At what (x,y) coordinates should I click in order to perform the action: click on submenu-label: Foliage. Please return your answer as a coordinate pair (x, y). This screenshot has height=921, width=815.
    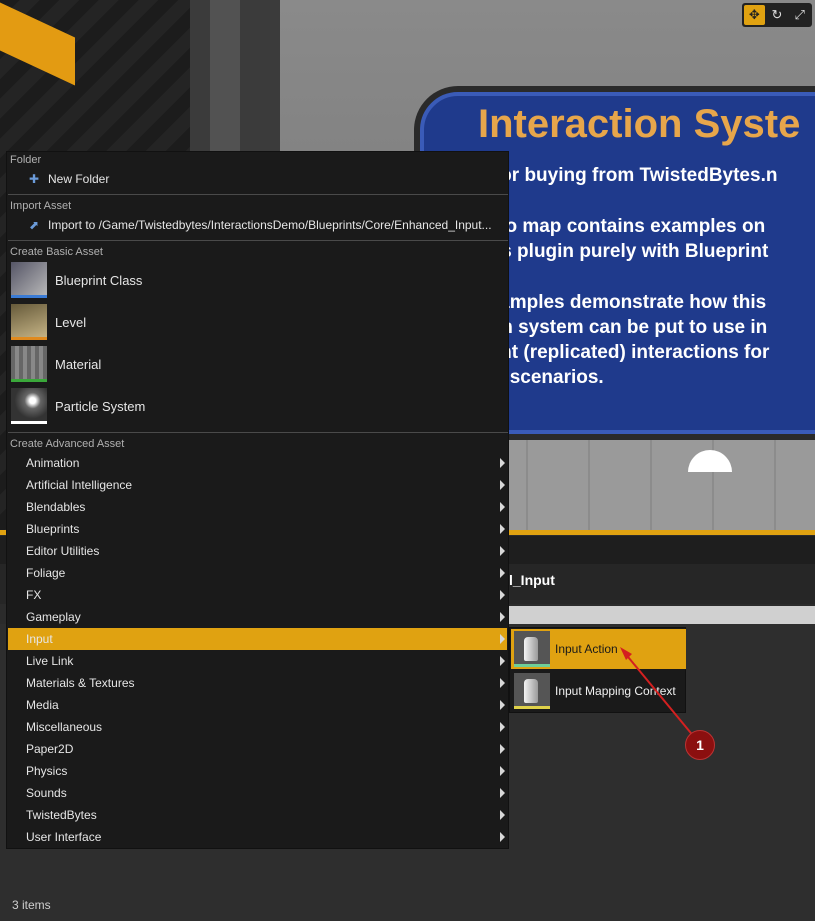
    Looking at the image, I should click on (46, 573).